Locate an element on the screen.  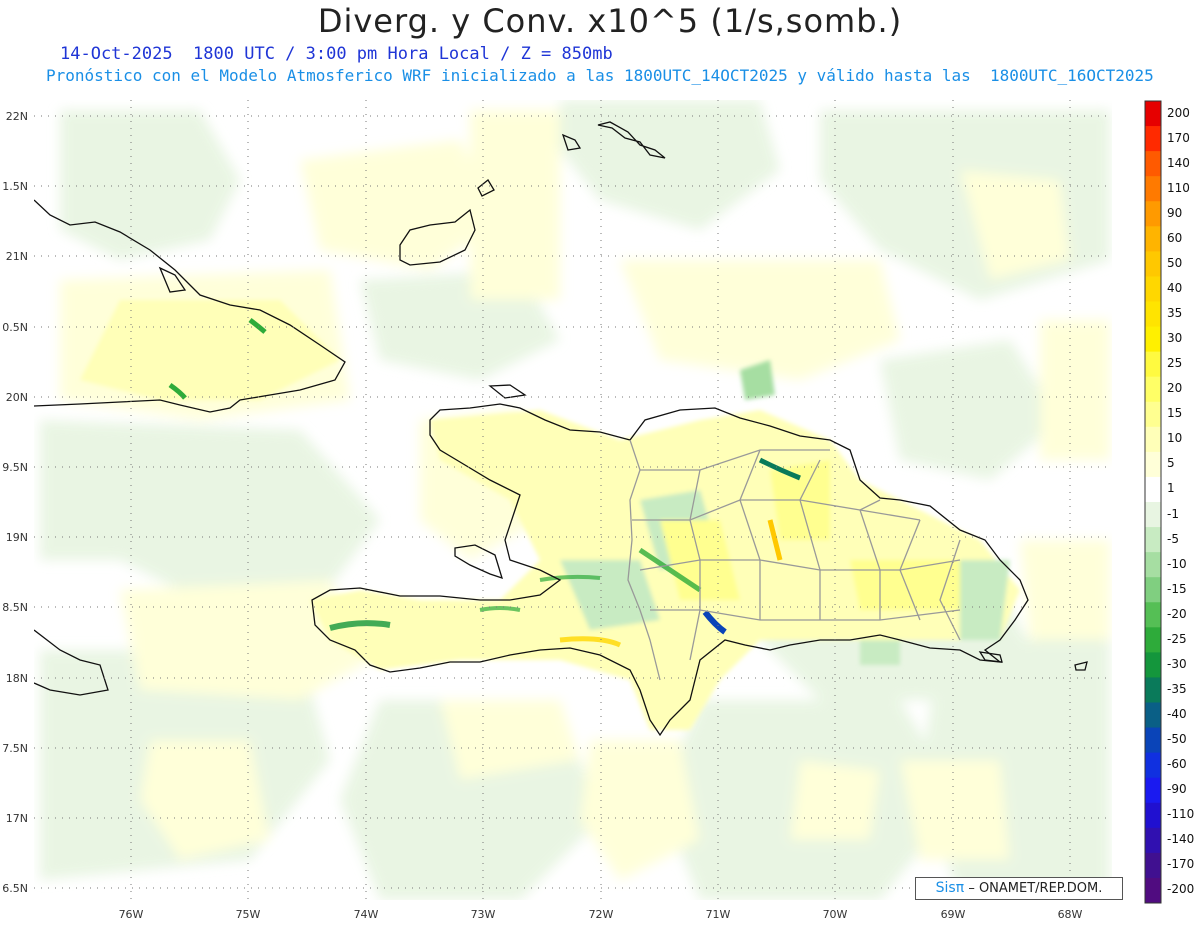
colorbar-label: 200 is located at coordinates (1178, 112).